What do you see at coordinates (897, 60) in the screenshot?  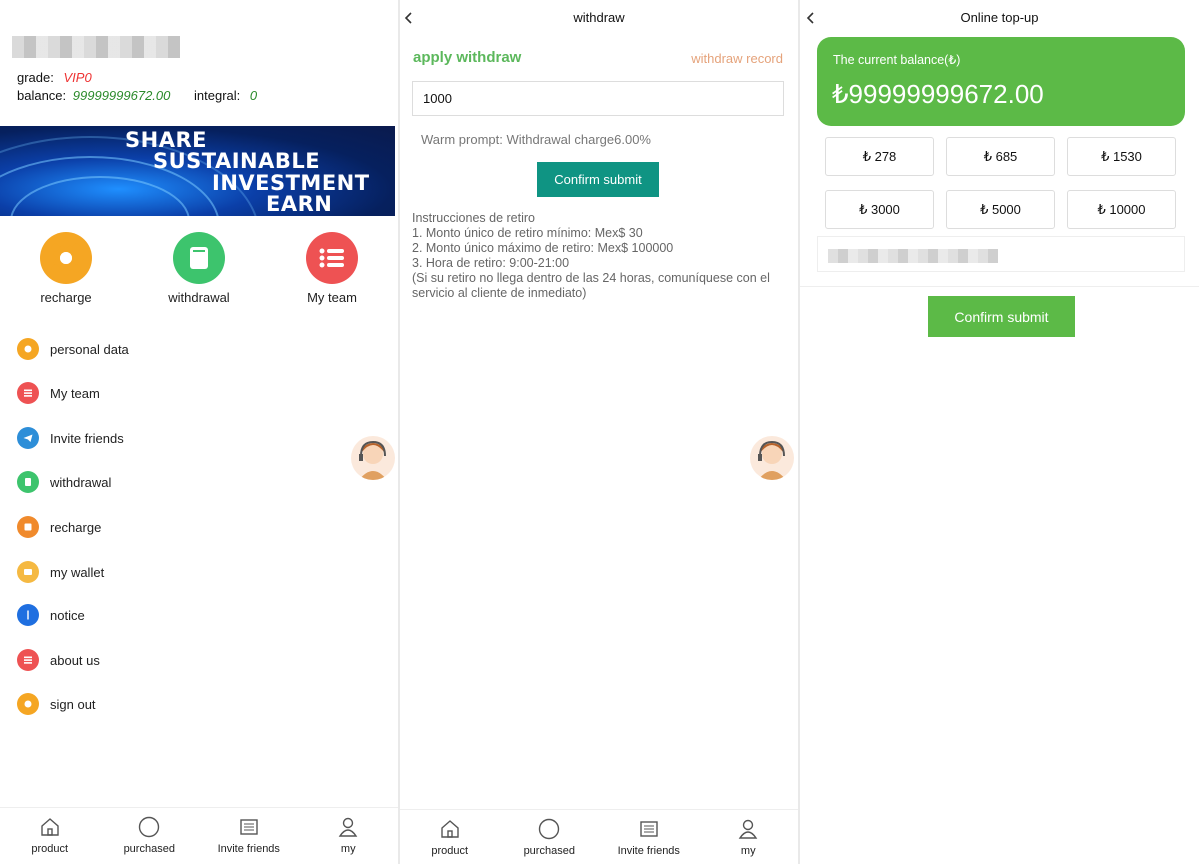 I see `balance-card-title: The current balance(₺)` at bounding box center [897, 60].